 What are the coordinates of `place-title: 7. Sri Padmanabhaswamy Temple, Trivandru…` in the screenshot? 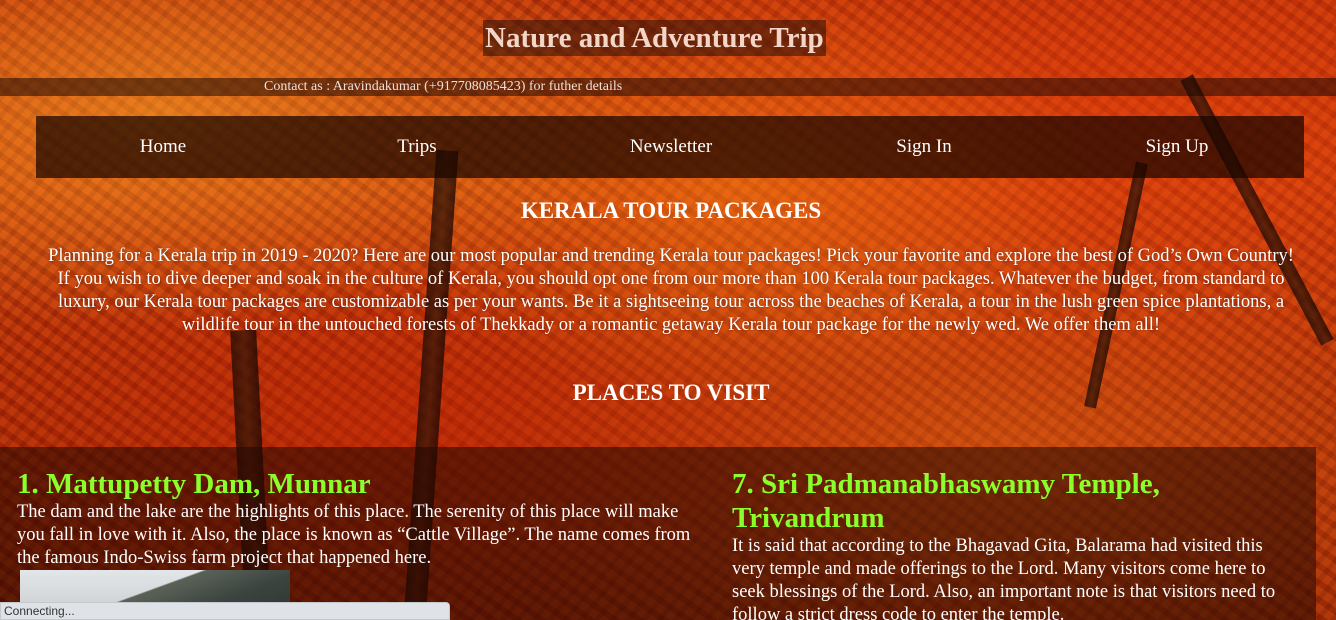 It's located at (946, 501).